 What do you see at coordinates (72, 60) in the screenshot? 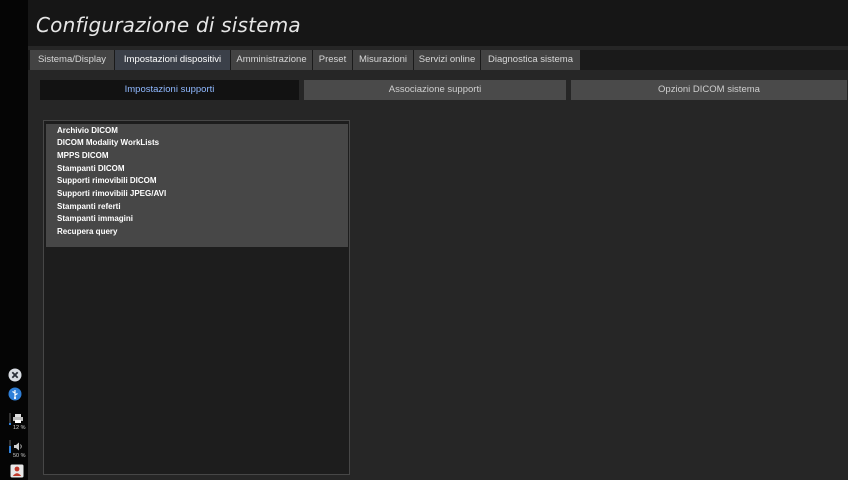
I see `tab-sistema-display: Sistema/Display` at bounding box center [72, 60].